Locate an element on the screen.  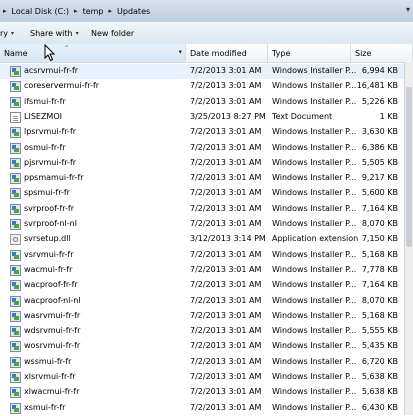
address-bar: ▸ Local Disk (C:) ▸ temp ▸ Updates ▾ is located at coordinates (206, 11).